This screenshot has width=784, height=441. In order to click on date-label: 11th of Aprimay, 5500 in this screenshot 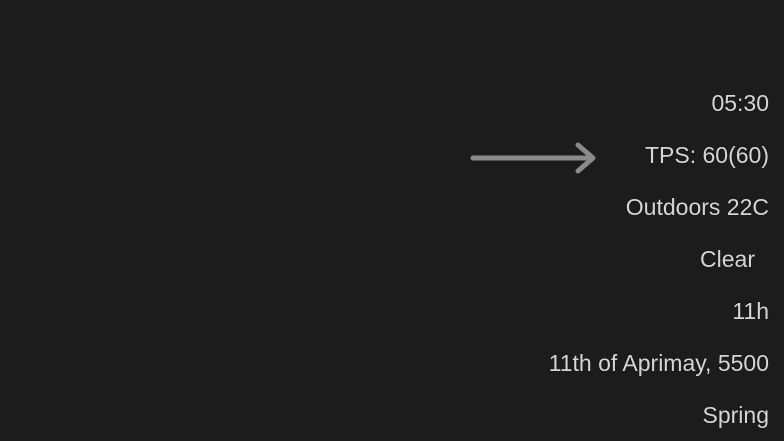, I will do `click(658, 363)`.